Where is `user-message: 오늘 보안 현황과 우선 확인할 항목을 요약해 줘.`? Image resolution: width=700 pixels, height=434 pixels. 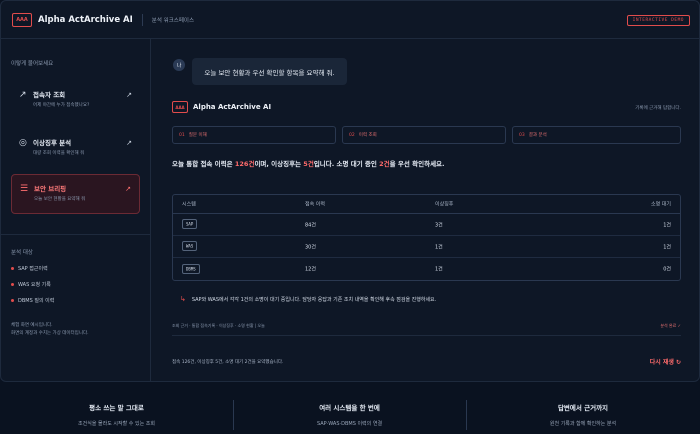 user-message: 오늘 보안 현황과 우선 확인할 항목을 요약해 줘. is located at coordinates (269, 71).